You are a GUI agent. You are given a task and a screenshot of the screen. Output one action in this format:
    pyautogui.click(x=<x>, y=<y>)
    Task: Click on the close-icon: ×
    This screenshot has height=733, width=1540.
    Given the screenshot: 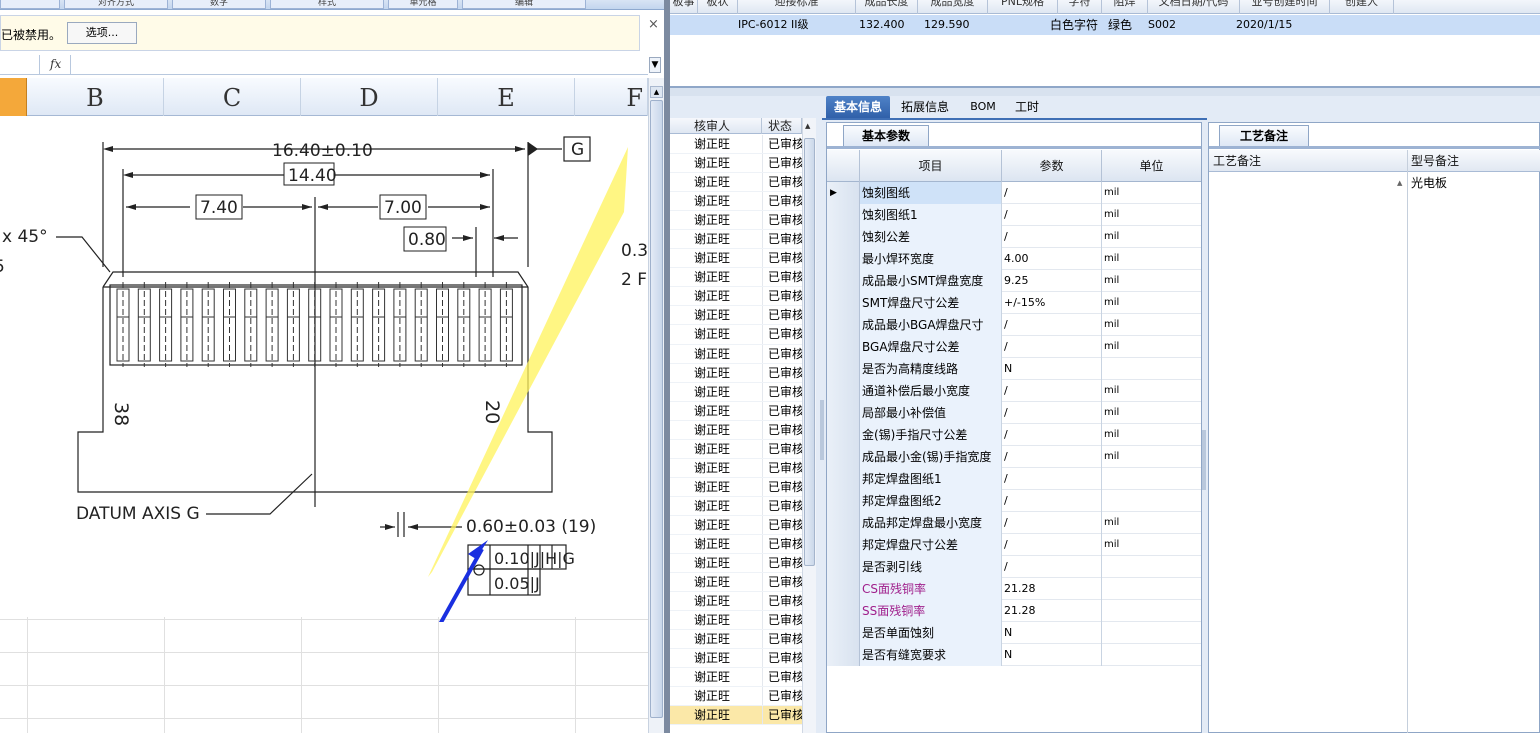 What is the action you would take?
    pyautogui.click(x=653, y=24)
    